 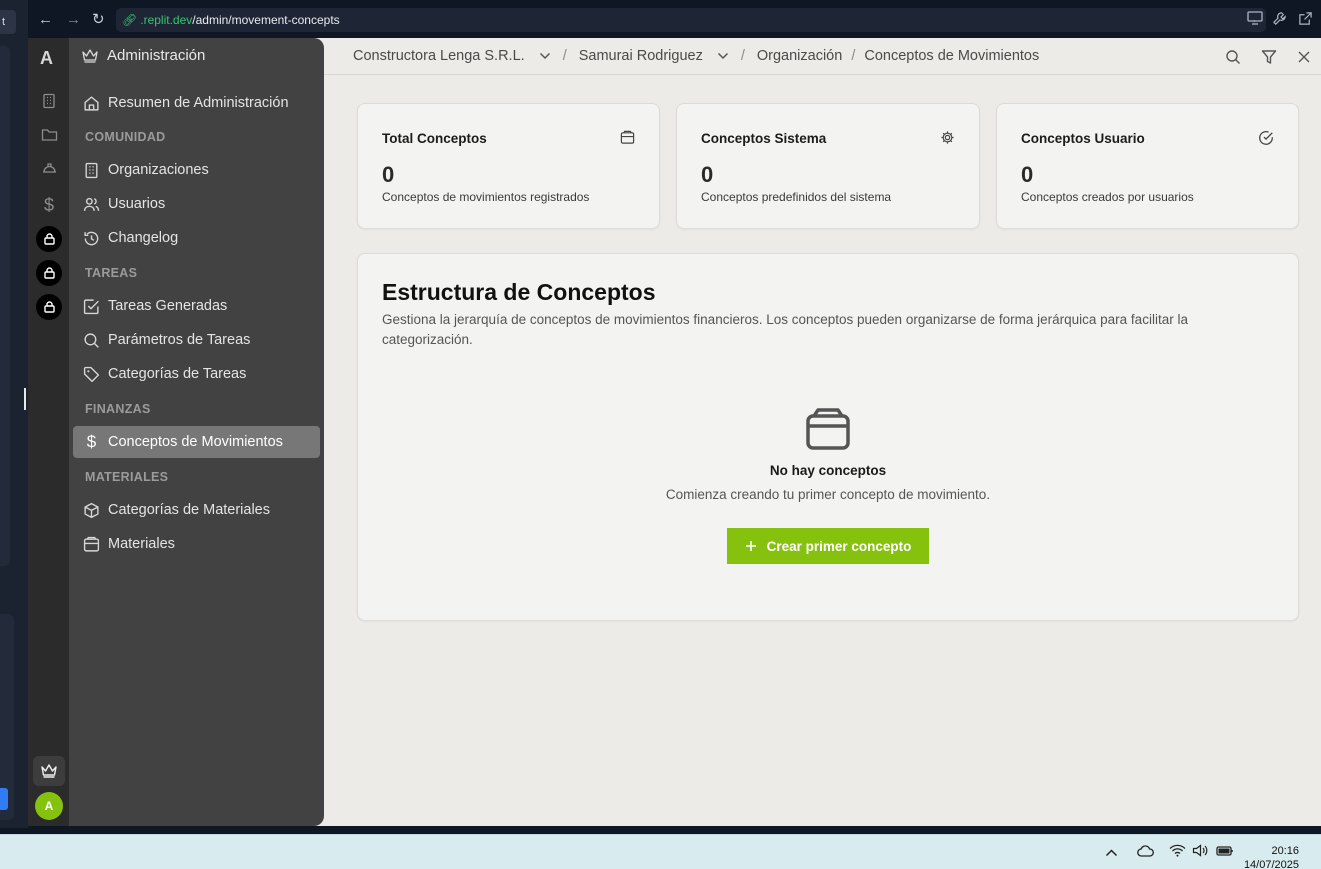 What do you see at coordinates (1107, 197) in the screenshot?
I see `stat-description: Conceptos creados por usuarios` at bounding box center [1107, 197].